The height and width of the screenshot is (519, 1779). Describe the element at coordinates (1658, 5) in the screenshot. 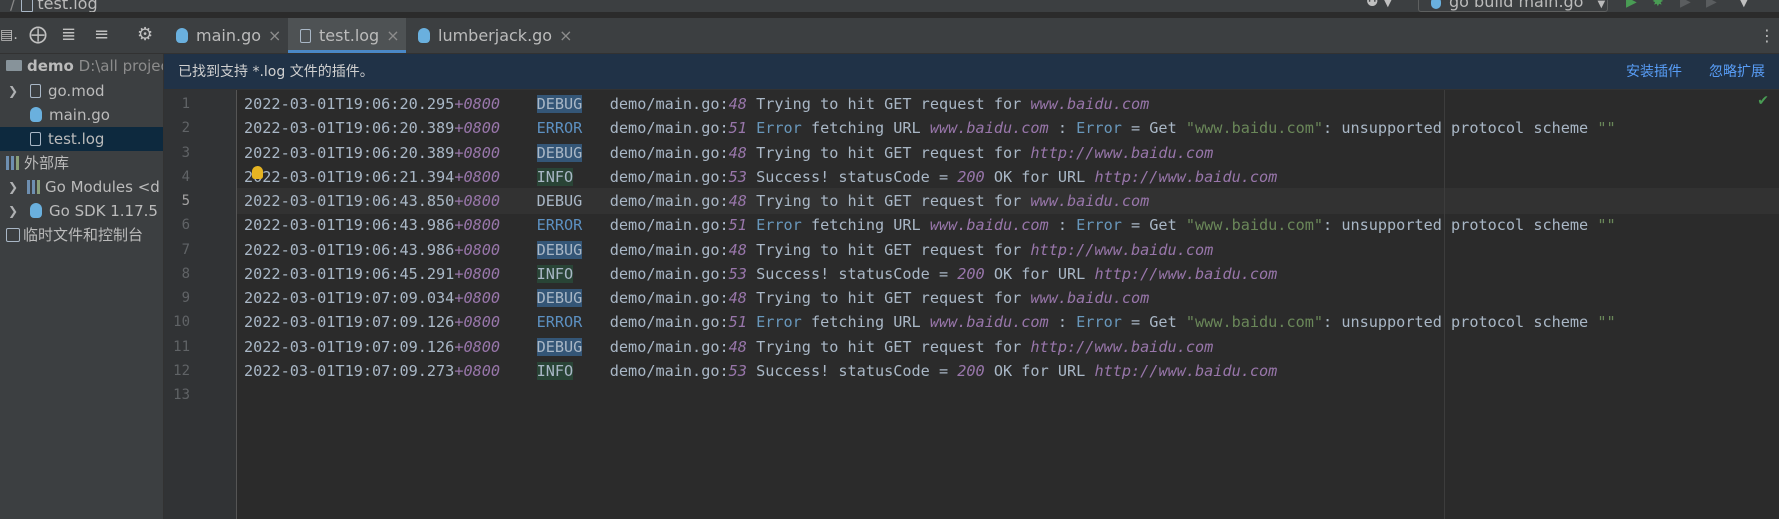

I see `debug-icon: ✸` at that location.